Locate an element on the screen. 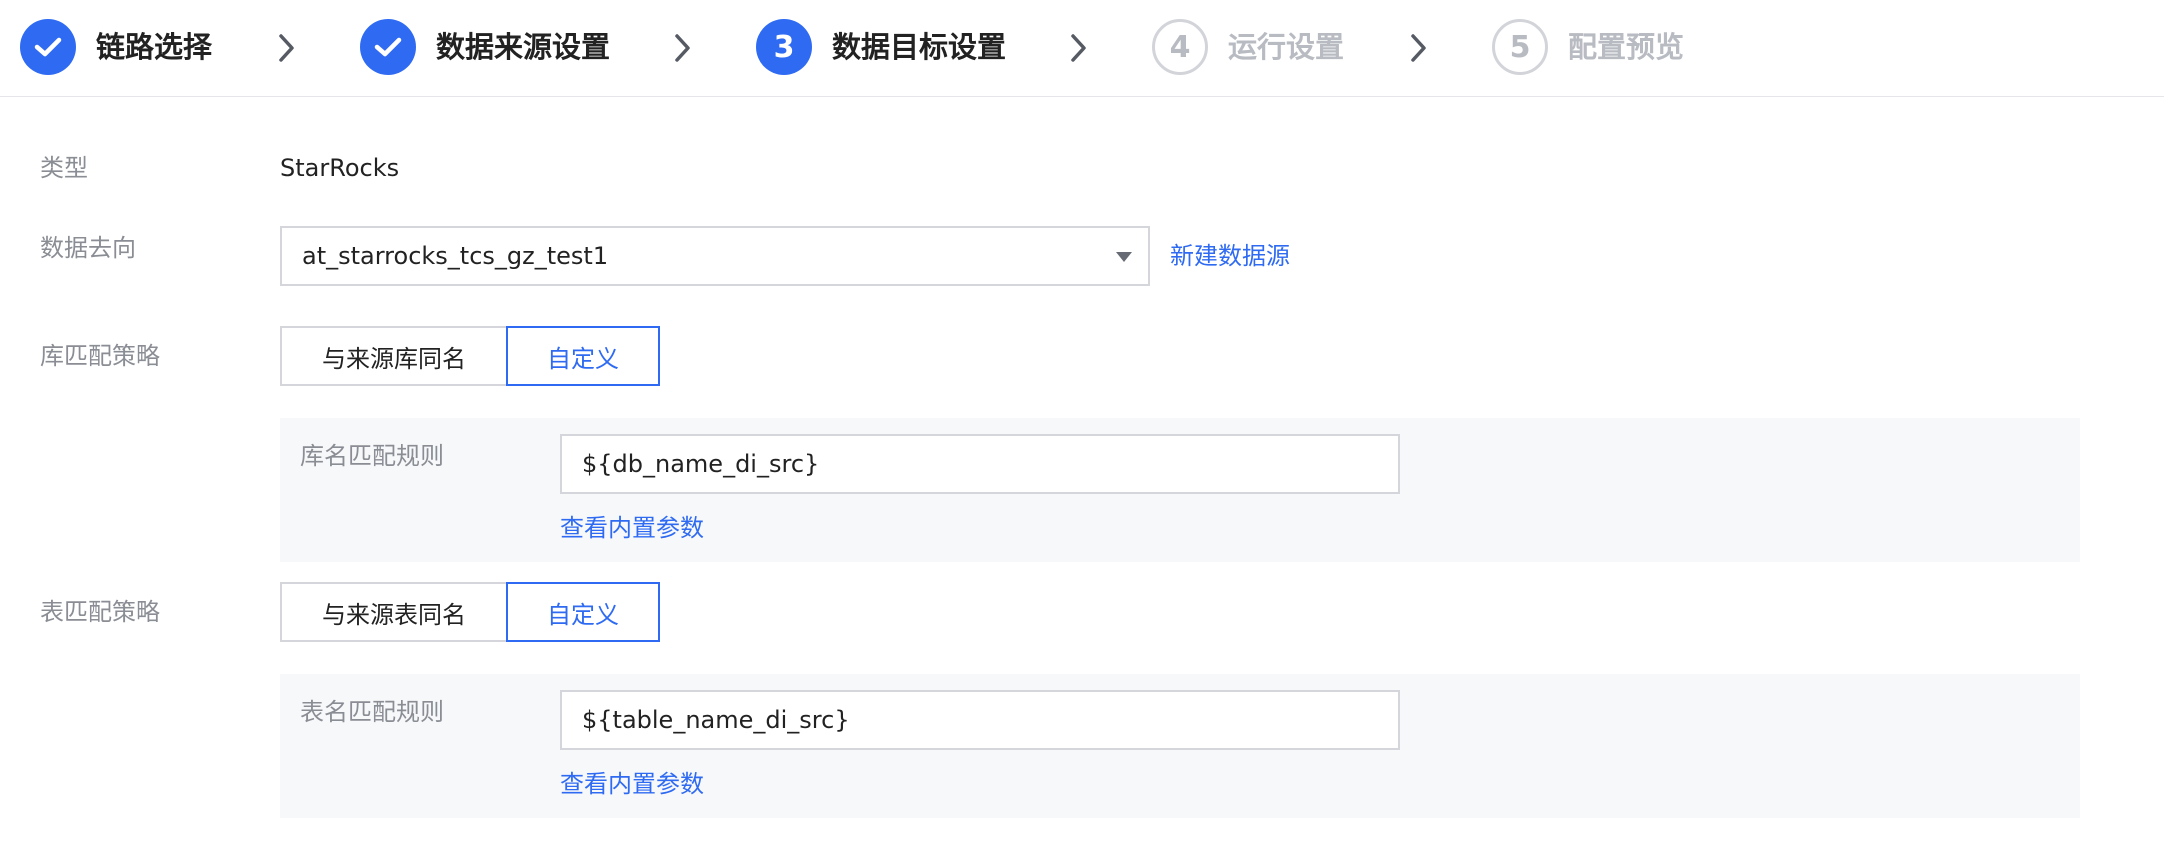 This screenshot has width=2164, height=860. step-5-label: 配置预览 is located at coordinates (1626, 47).